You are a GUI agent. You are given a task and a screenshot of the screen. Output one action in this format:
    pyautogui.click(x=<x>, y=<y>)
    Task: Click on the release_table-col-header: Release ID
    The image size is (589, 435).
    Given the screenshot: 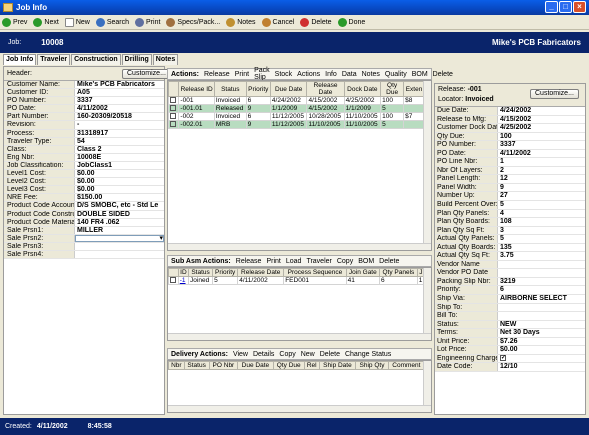 What is the action you would take?
    pyautogui.click(x=196, y=89)
    